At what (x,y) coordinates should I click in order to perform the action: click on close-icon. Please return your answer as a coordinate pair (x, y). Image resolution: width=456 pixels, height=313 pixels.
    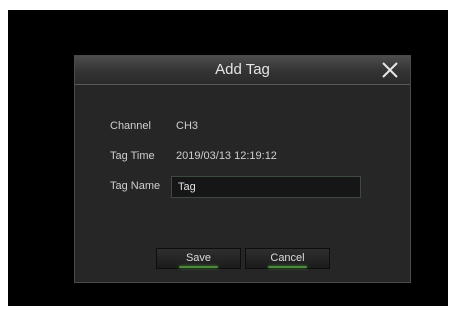
    Looking at the image, I should click on (390, 70).